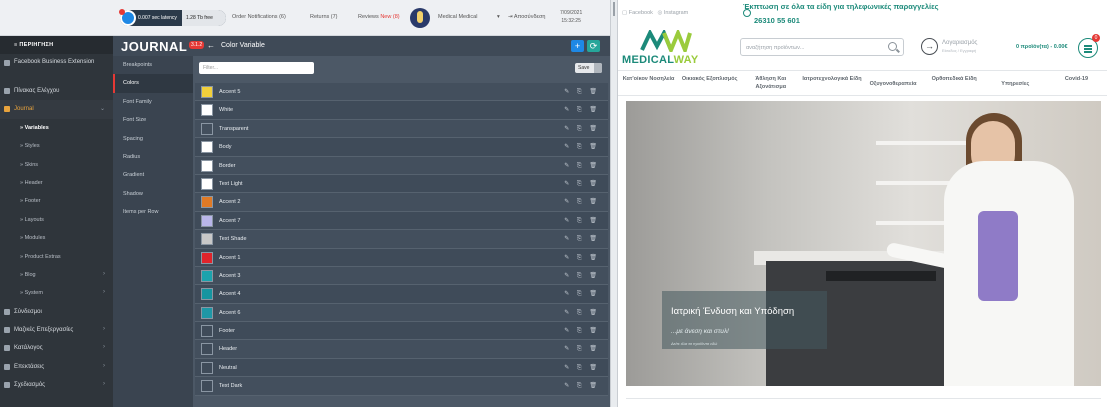 The image size is (1107, 407). Describe the element at coordinates (420, 18) in the screenshot. I see `user-avatar` at that location.